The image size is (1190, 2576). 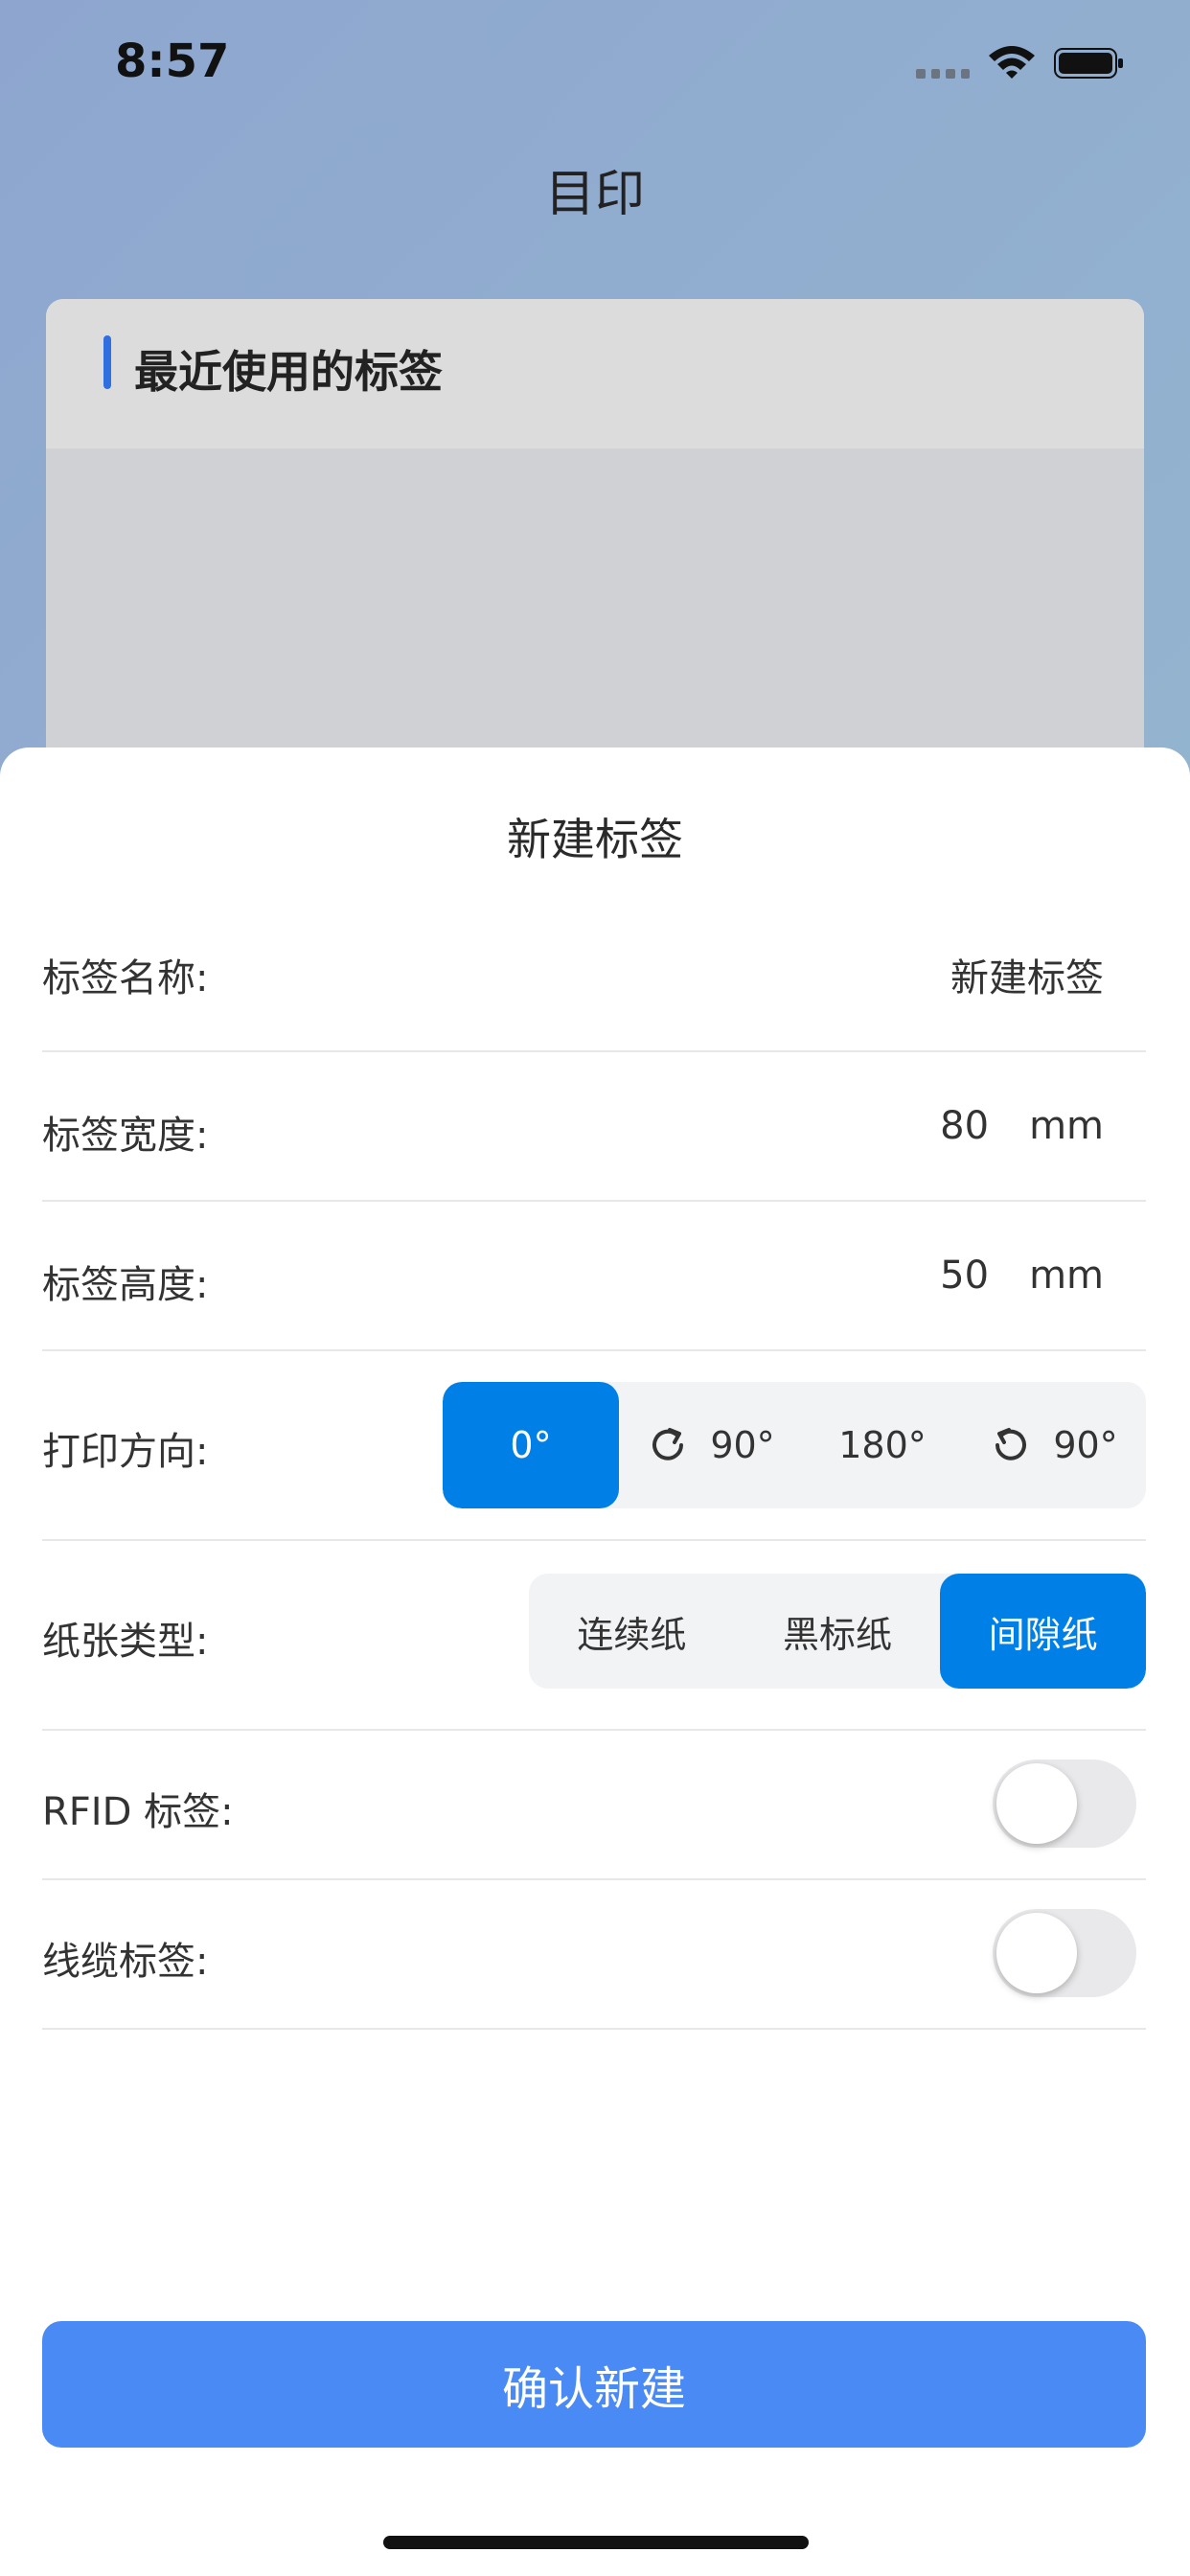 I want to click on orientation-option-180-label: 180°, so click(x=883, y=1445).